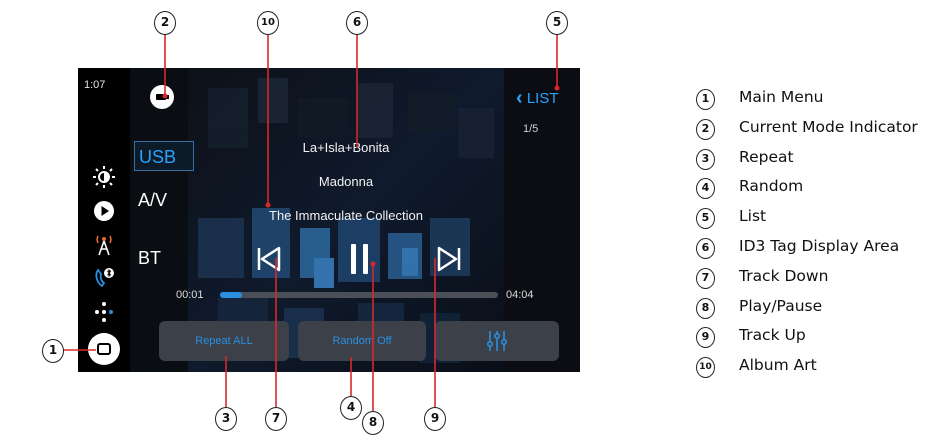  What do you see at coordinates (819, 245) in the screenshot?
I see `legend-label: ID3 Tag Display Area` at bounding box center [819, 245].